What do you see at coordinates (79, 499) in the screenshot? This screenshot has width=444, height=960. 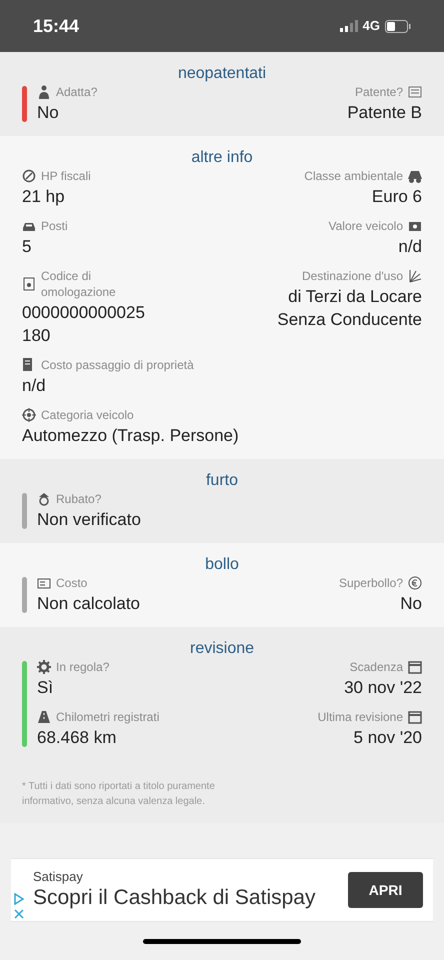 I see `field-label: Rubato?` at bounding box center [79, 499].